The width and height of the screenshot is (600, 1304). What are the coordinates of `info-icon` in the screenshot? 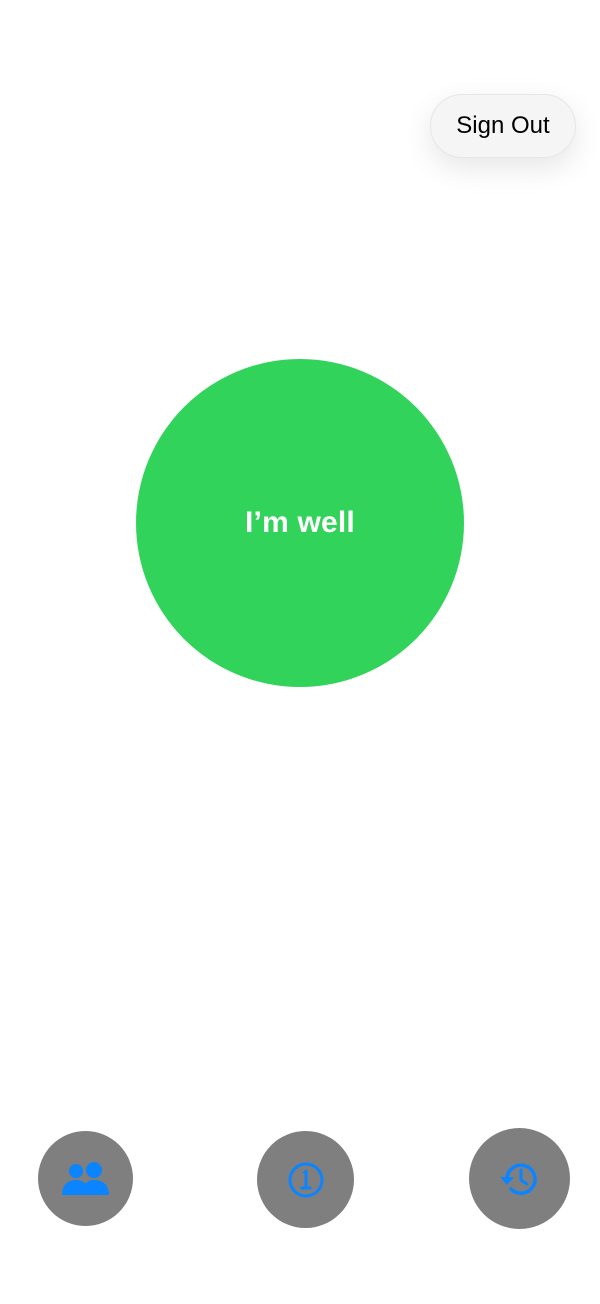 It's located at (306, 1180).